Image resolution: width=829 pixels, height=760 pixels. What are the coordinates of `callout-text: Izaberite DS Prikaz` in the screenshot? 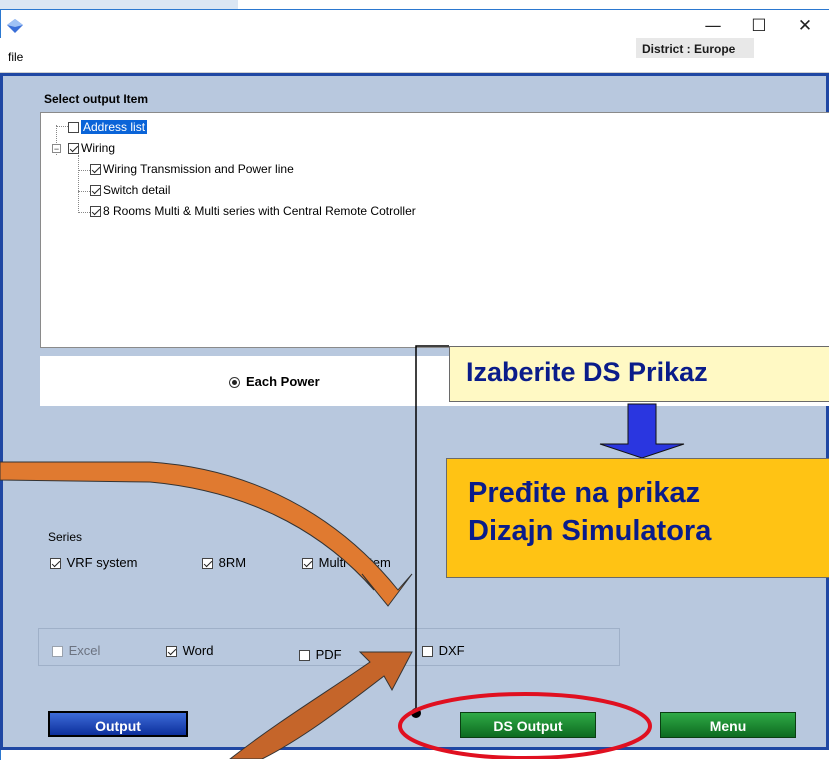 It's located at (587, 372).